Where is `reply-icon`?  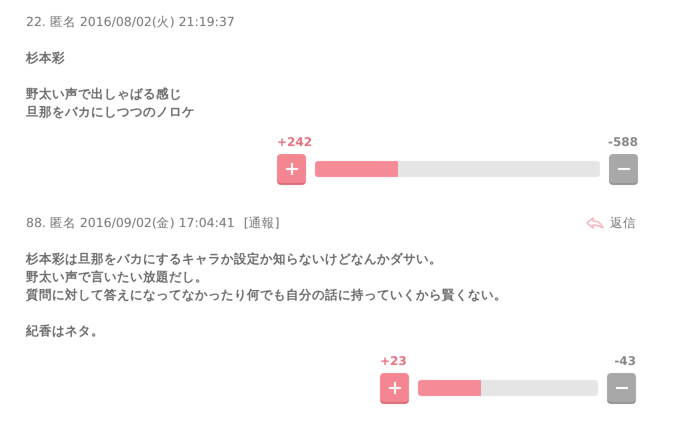
reply-icon is located at coordinates (595, 223).